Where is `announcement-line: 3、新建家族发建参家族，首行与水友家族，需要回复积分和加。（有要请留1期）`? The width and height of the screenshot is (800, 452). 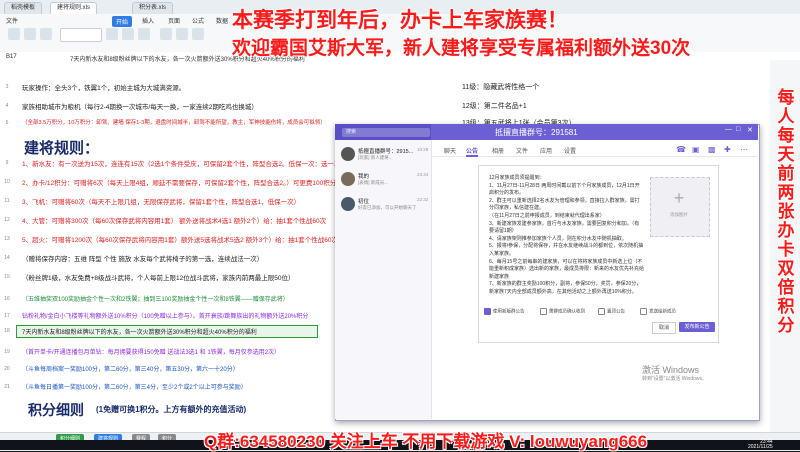
announcement-line: 3、新建家族发建参家族，首行与水友家族，需要回复积分和加。（有要请留1期） is located at coordinates (564, 227).